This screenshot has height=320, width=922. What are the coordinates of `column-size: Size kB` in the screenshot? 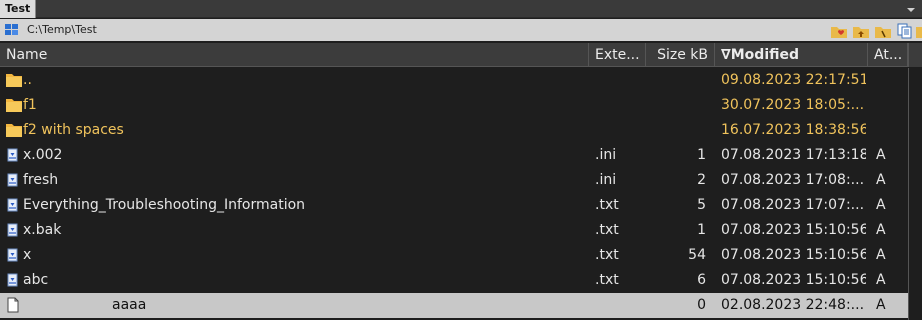 It's located at (680, 55).